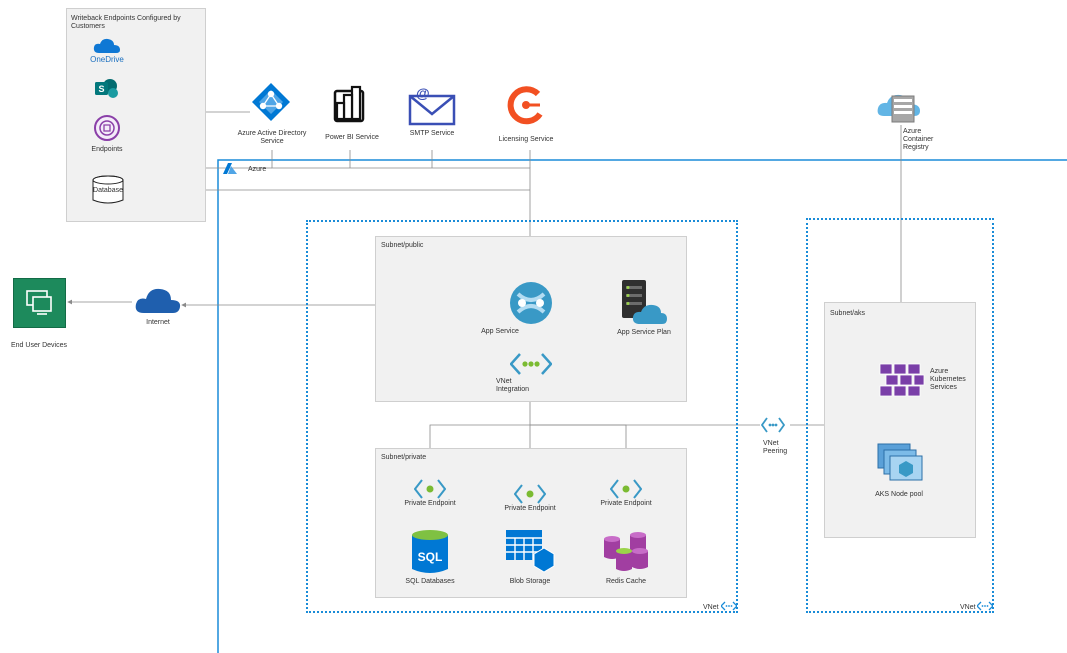 Image resolution: width=1067 pixels, height=653 pixels. I want to click on aks-node-pool-label: AKS Node pool, so click(899, 494).